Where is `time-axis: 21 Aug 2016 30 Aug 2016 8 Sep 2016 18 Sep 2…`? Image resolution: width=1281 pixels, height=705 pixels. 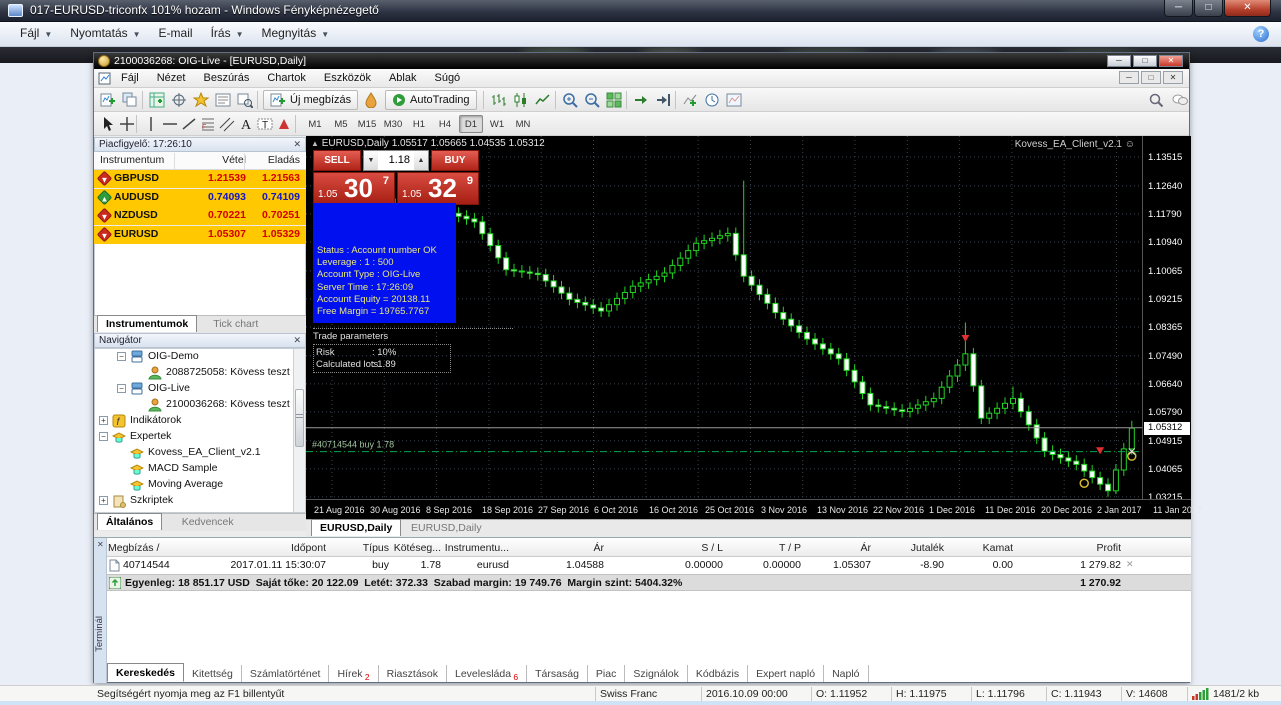
time-axis: 21 Aug 2016 30 Aug 2016 8 Sep 2016 18 Sep 2… is located at coordinates (754, 509).